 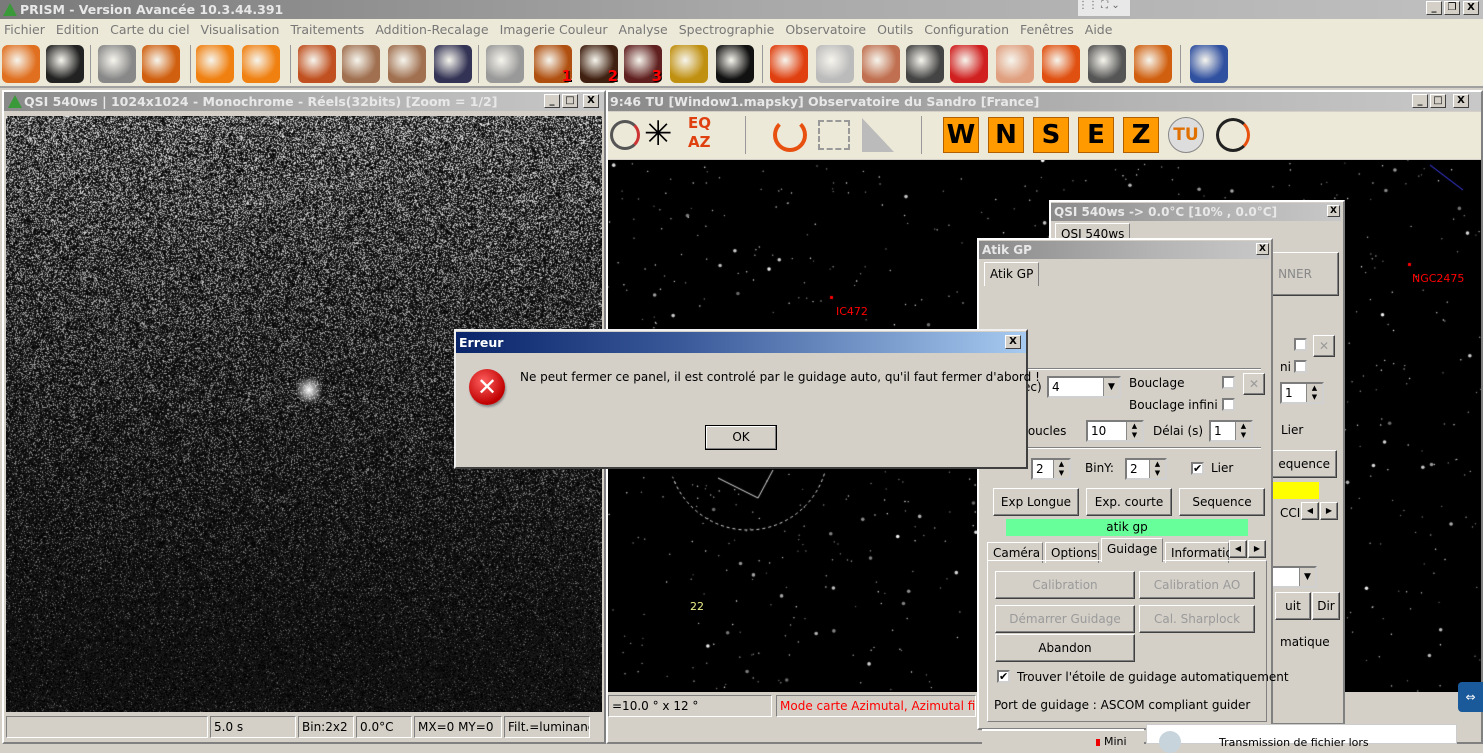 What do you see at coordinates (1326, 606) in the screenshot?
I see `qsi-dir-button: Dir` at bounding box center [1326, 606].